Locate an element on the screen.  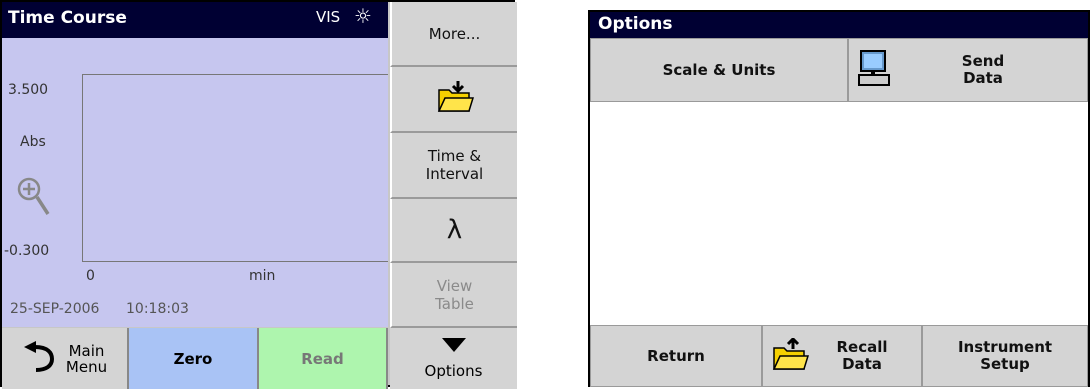
y-min-label: -0.300 is located at coordinates (27, 251).